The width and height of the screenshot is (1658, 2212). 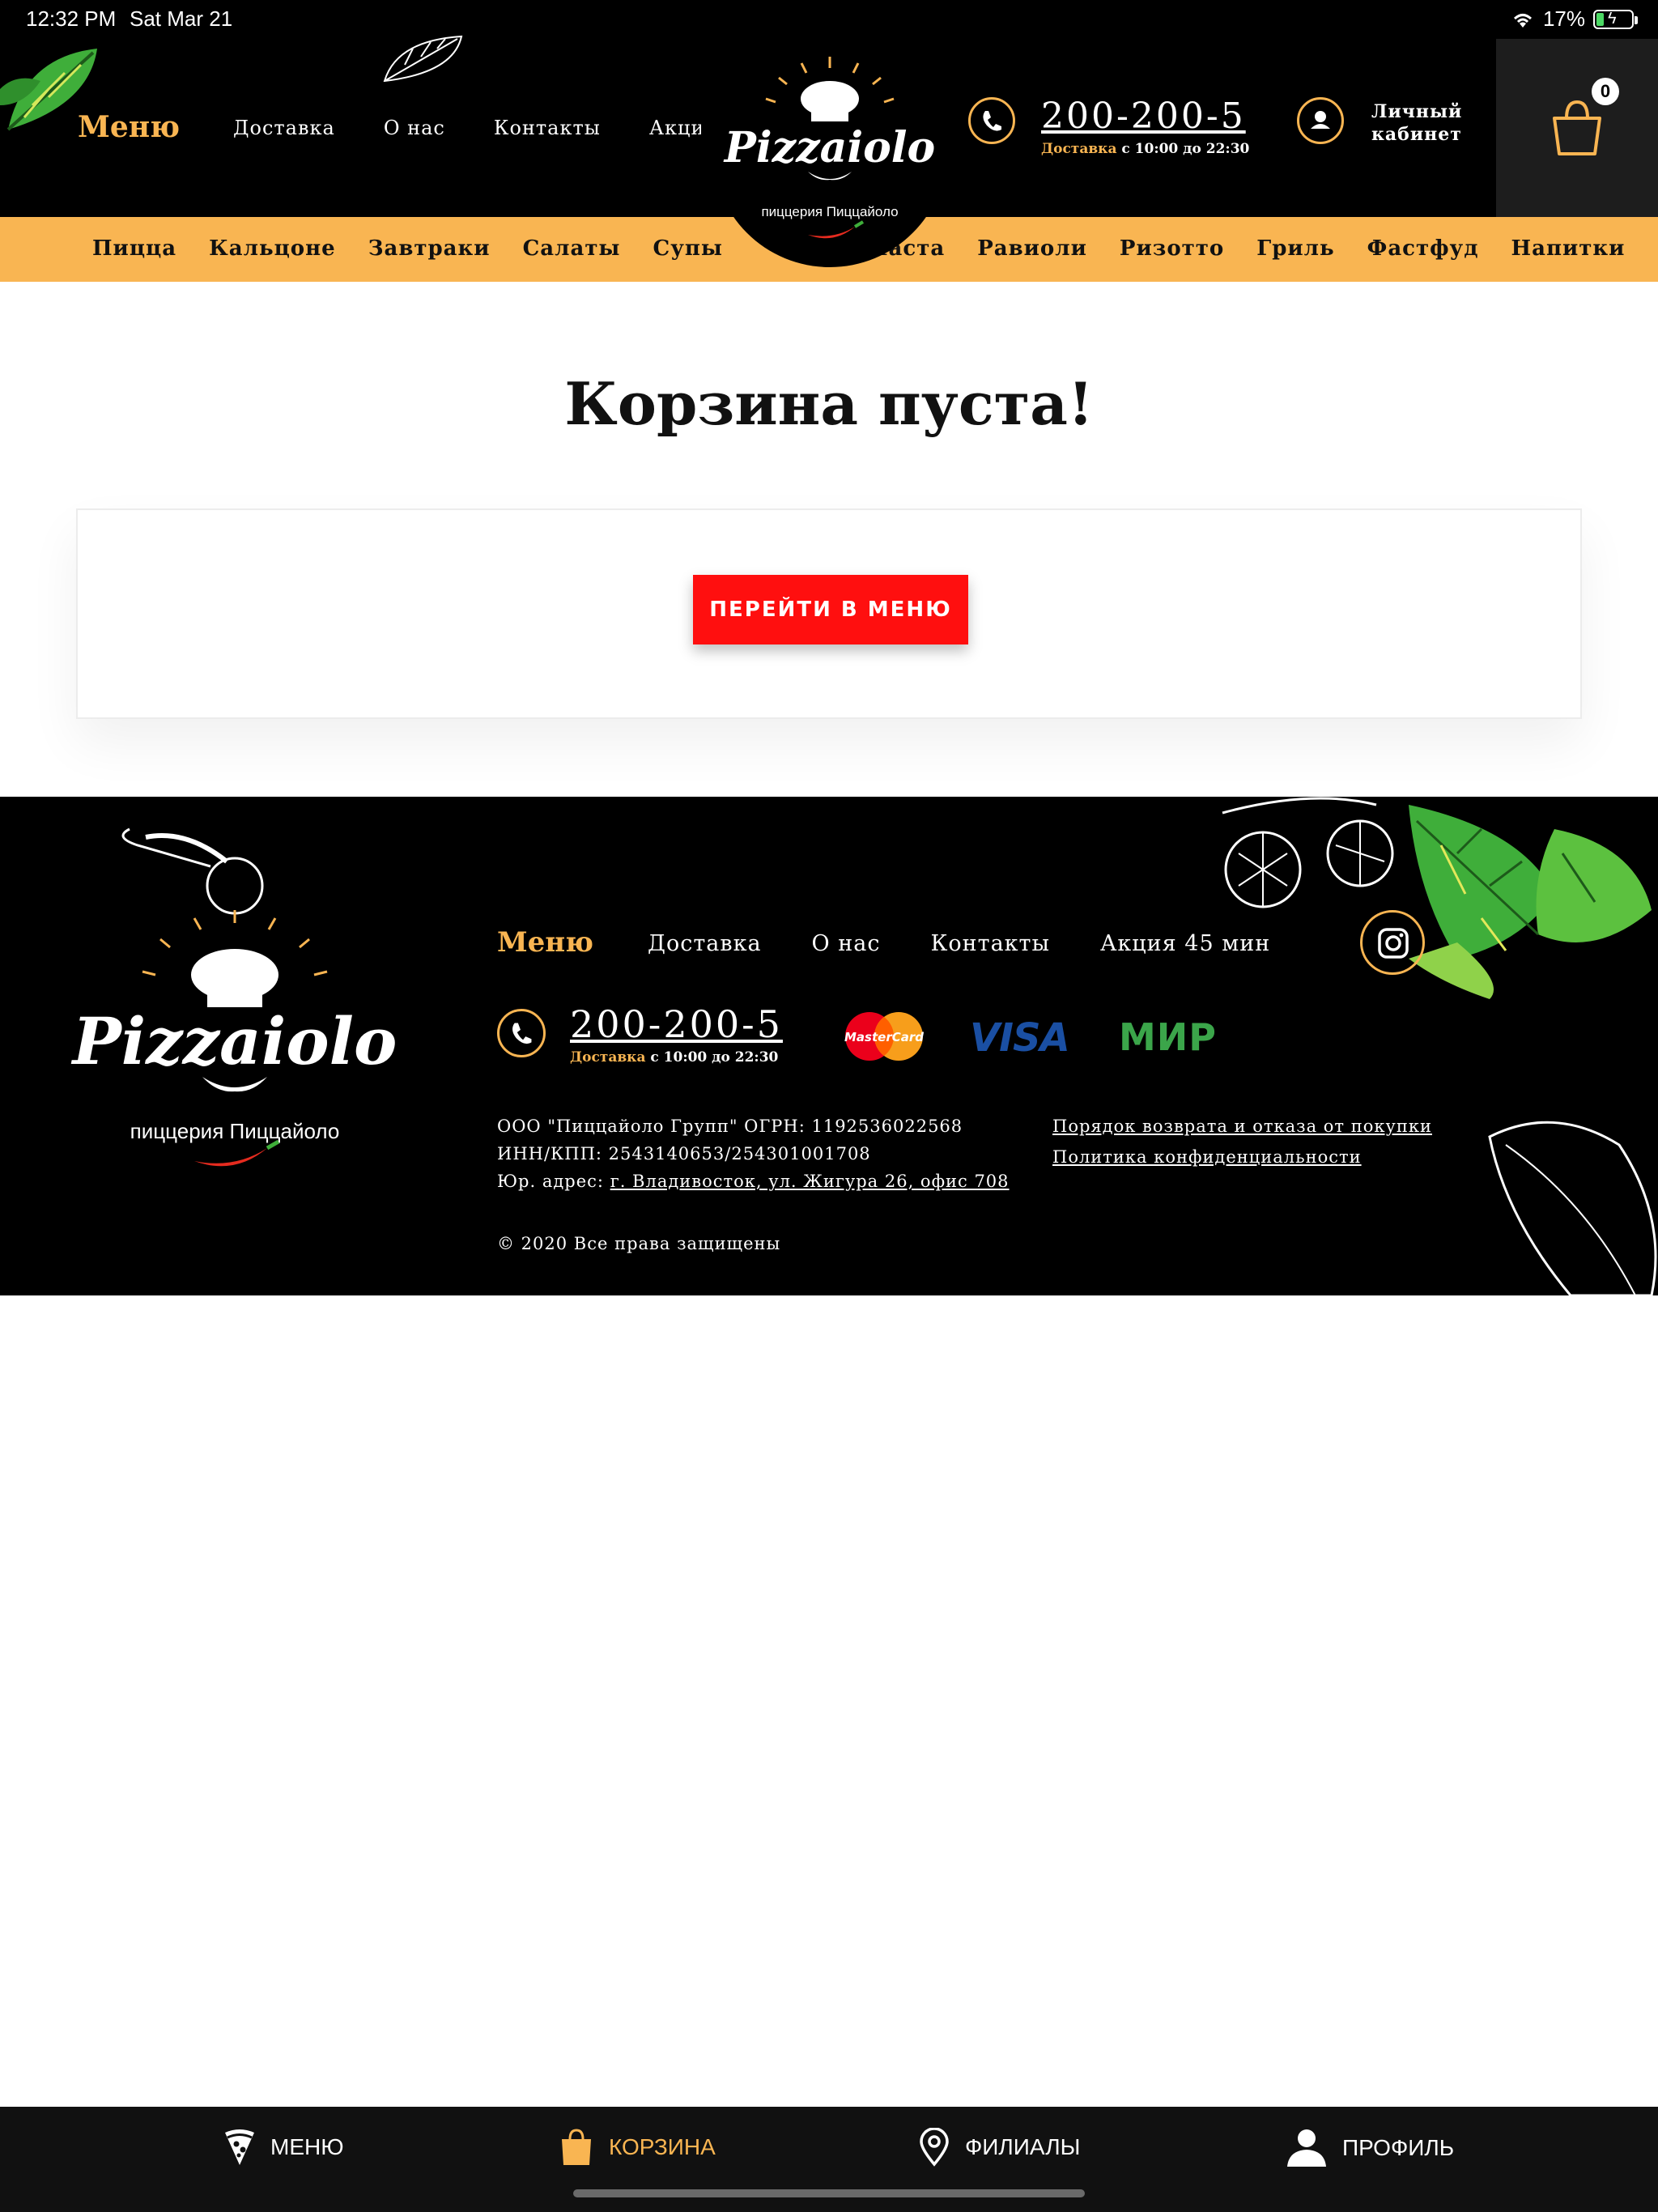 I want to click on header-menu-link: Меню, so click(x=129, y=127).